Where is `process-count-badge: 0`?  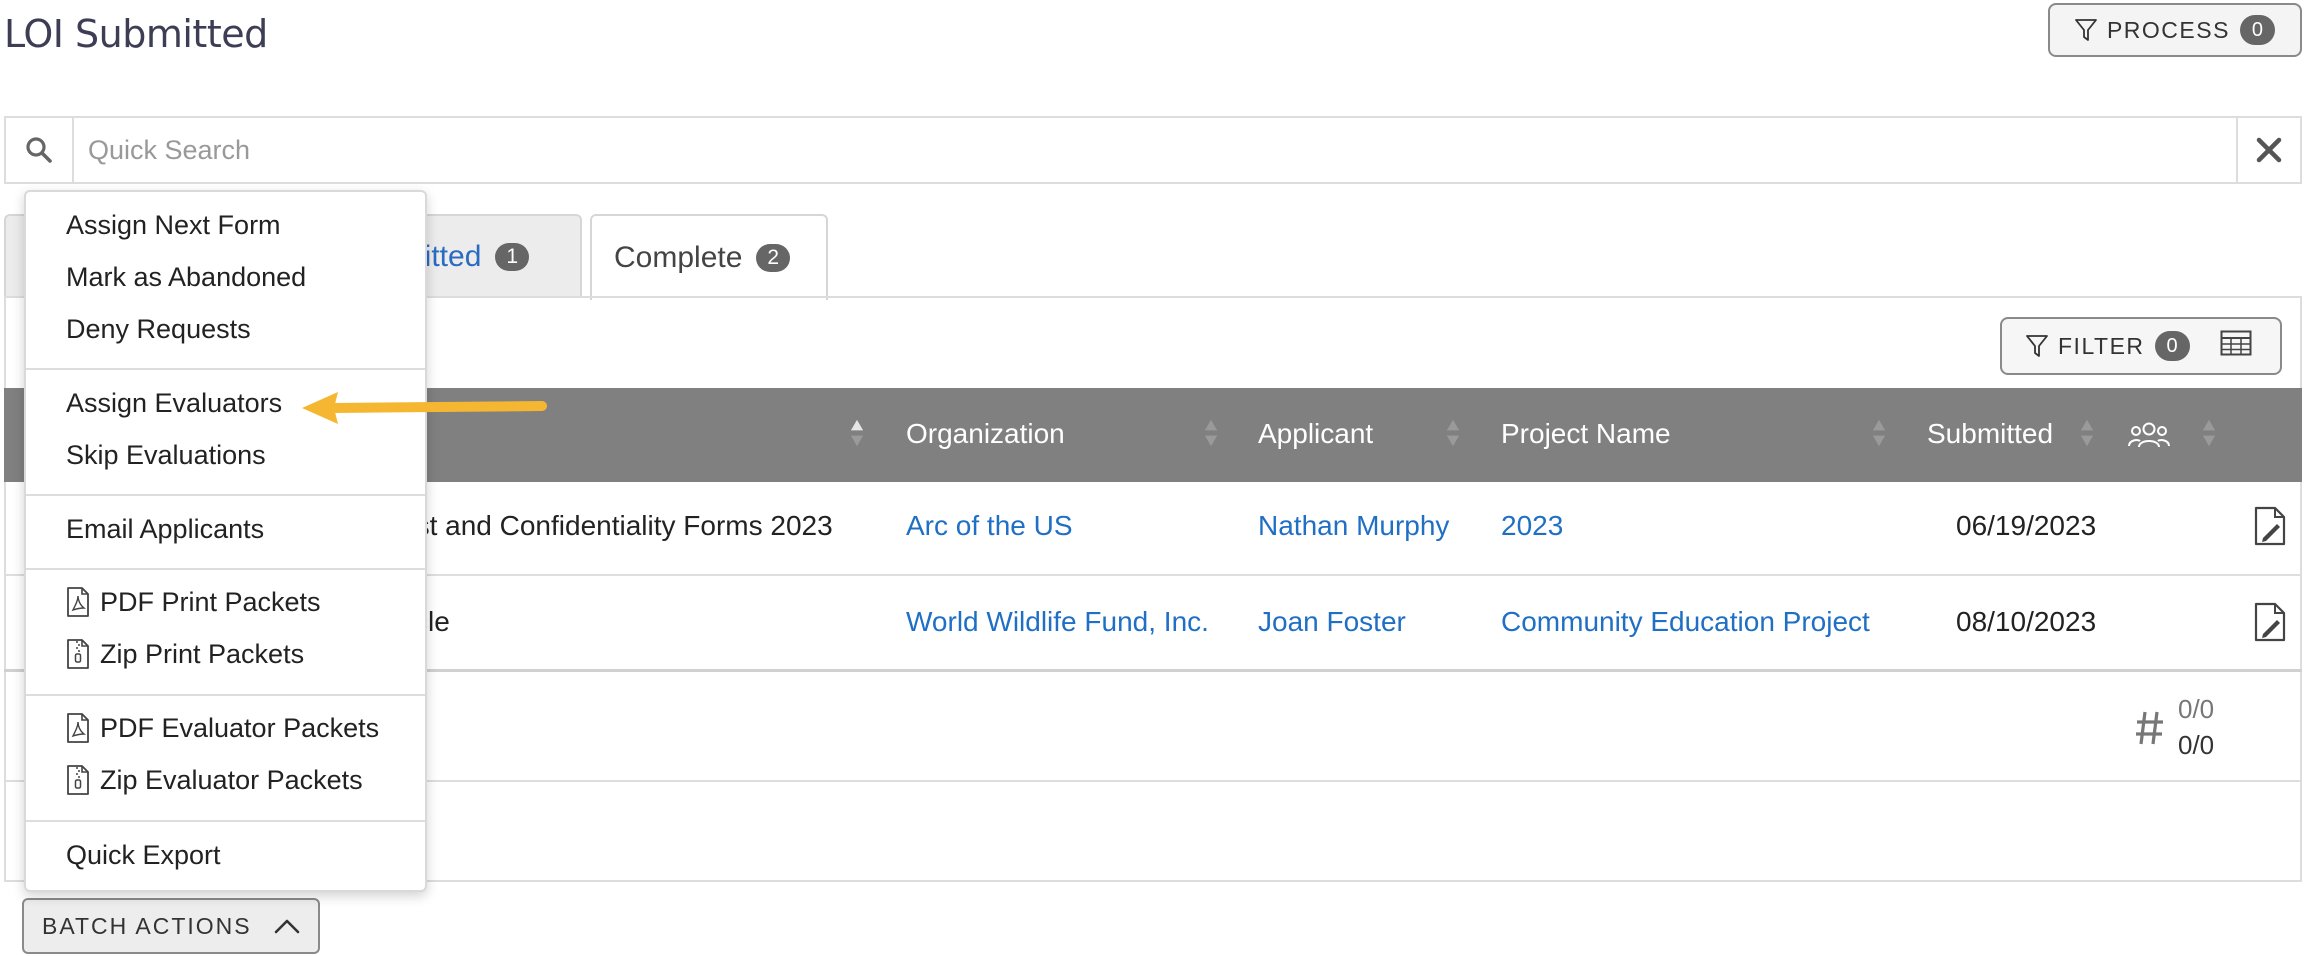
process-count-badge: 0 is located at coordinates (2257, 30).